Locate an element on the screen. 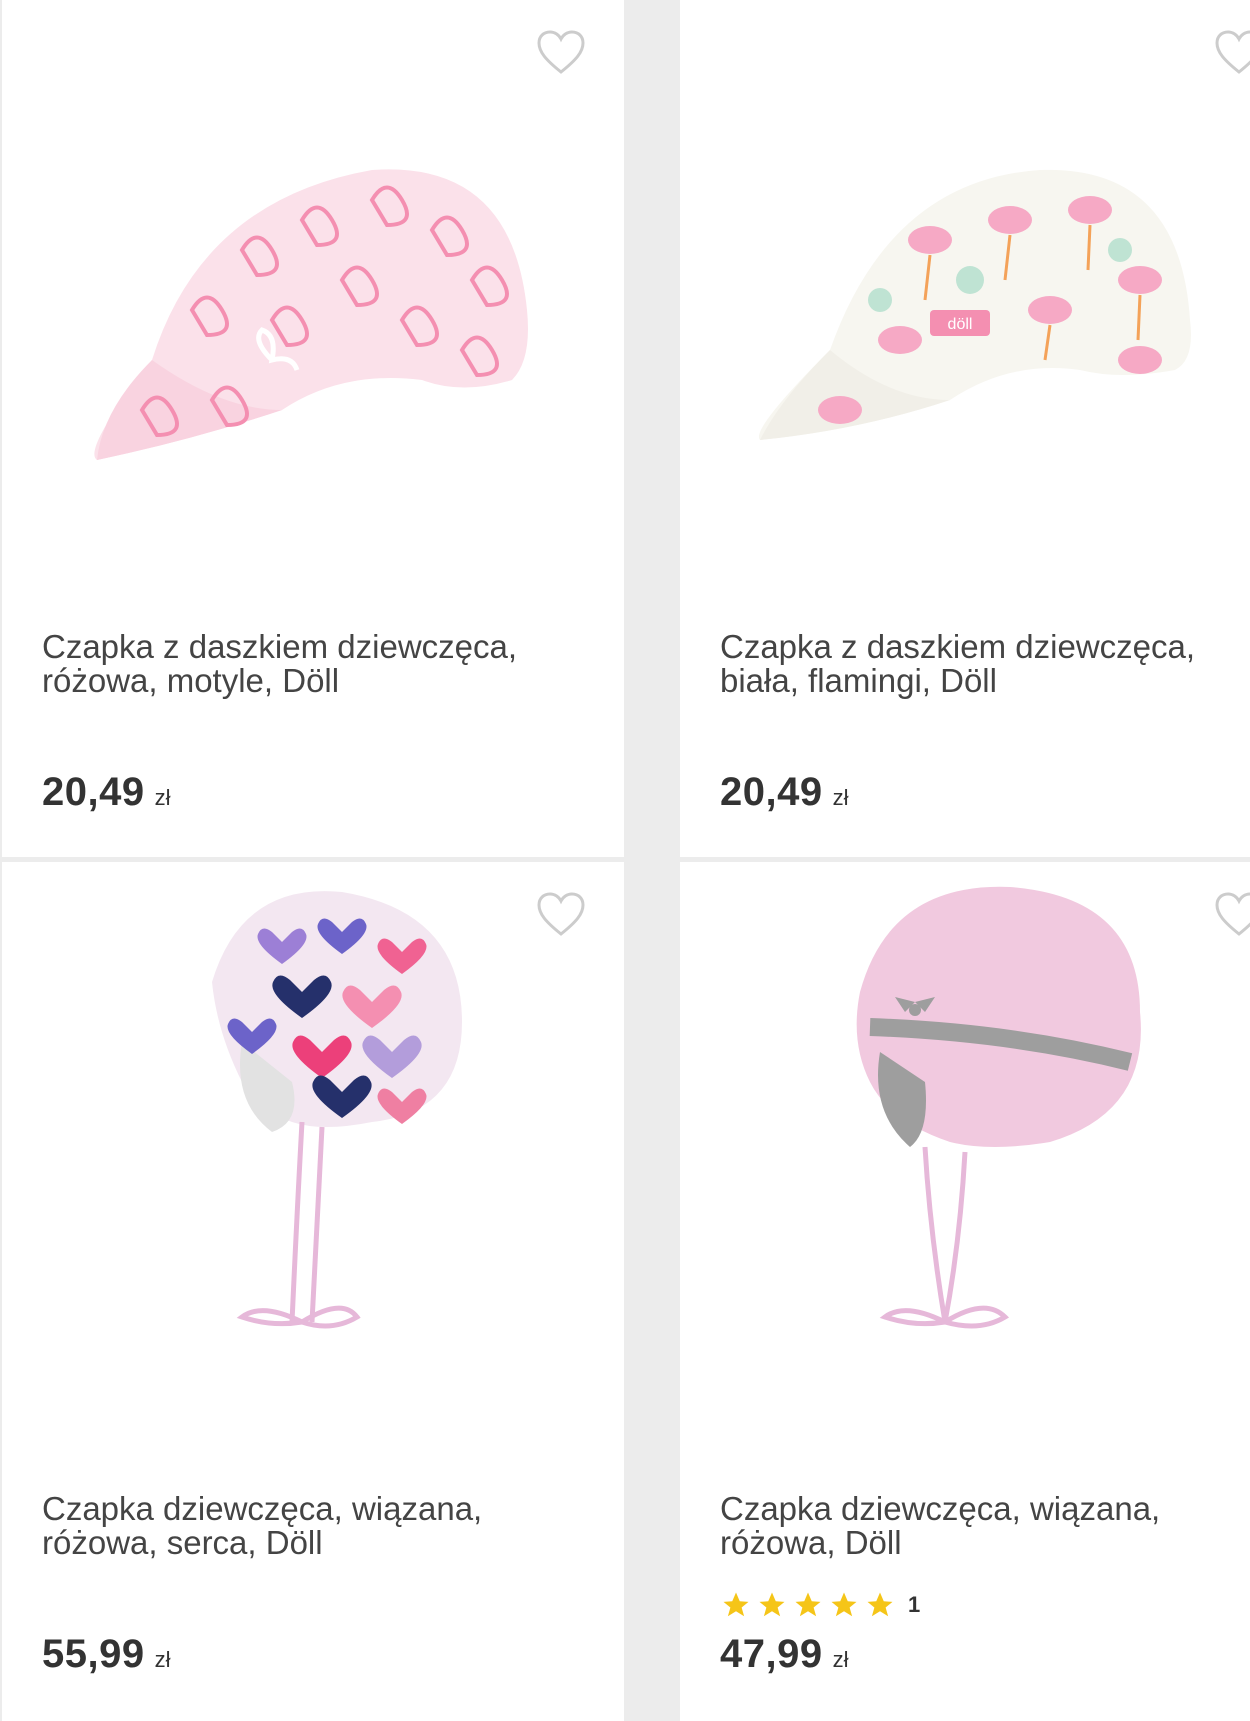 This screenshot has height=1721, width=1250. butterfly-cap-icon is located at coordinates (312, 320).